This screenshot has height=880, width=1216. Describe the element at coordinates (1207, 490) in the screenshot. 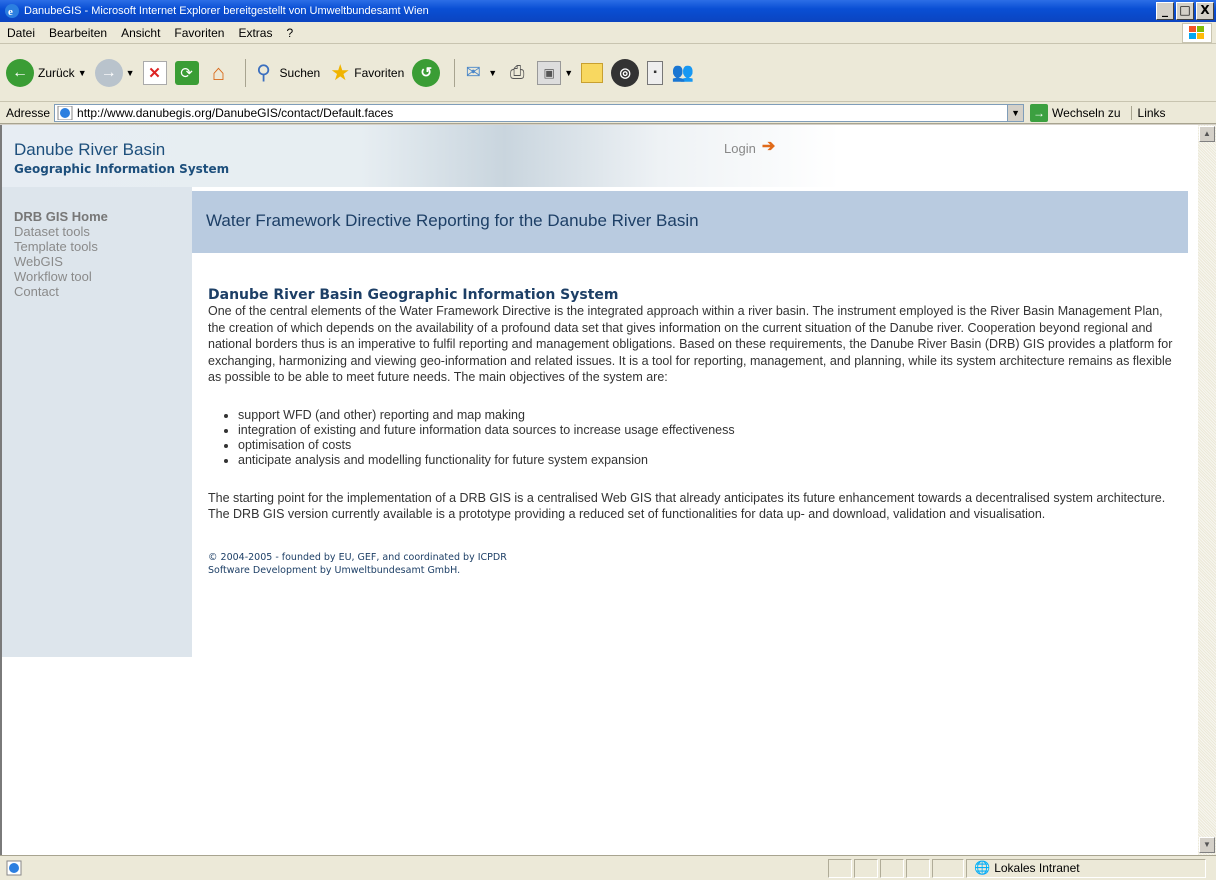

I see `vertical-scrollbar: ▲ ▼` at that location.